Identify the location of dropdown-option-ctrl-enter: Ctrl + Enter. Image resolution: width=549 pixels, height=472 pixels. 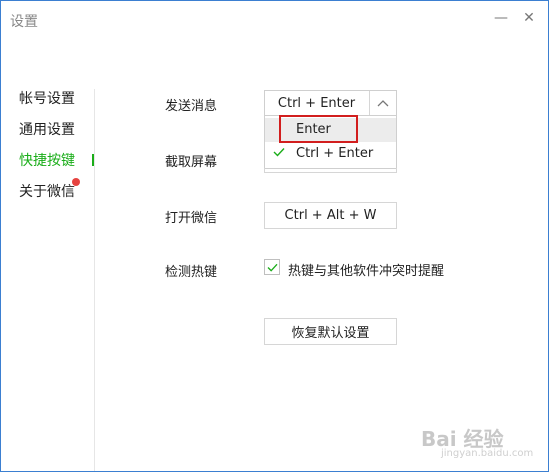
(330, 154).